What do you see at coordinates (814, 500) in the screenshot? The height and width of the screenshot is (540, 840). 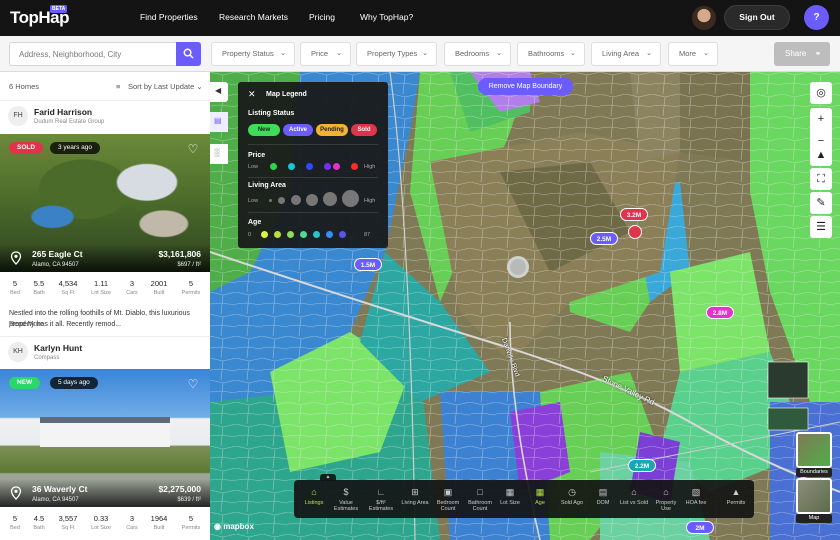 I see `map-style-toggle: Map` at bounding box center [814, 500].